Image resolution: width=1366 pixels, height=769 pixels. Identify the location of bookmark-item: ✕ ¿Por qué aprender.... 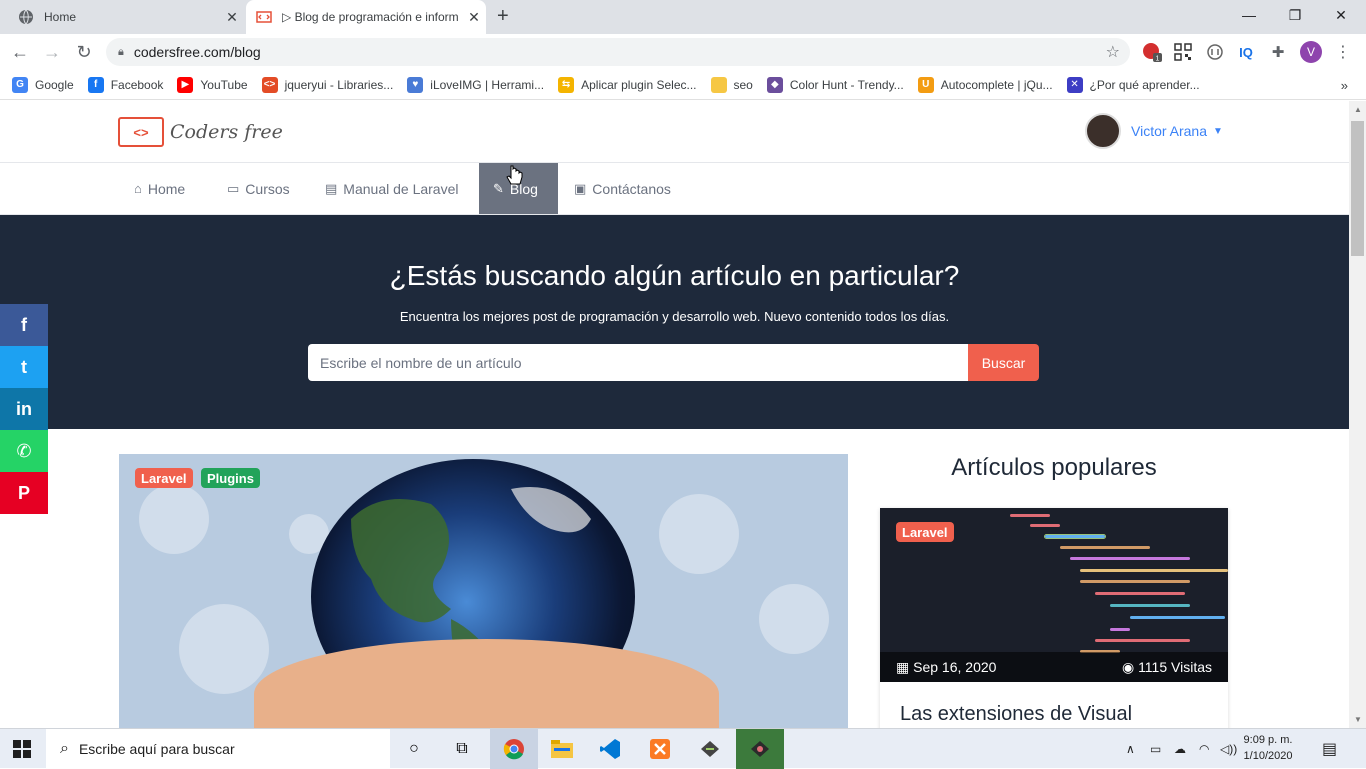
(1133, 84).